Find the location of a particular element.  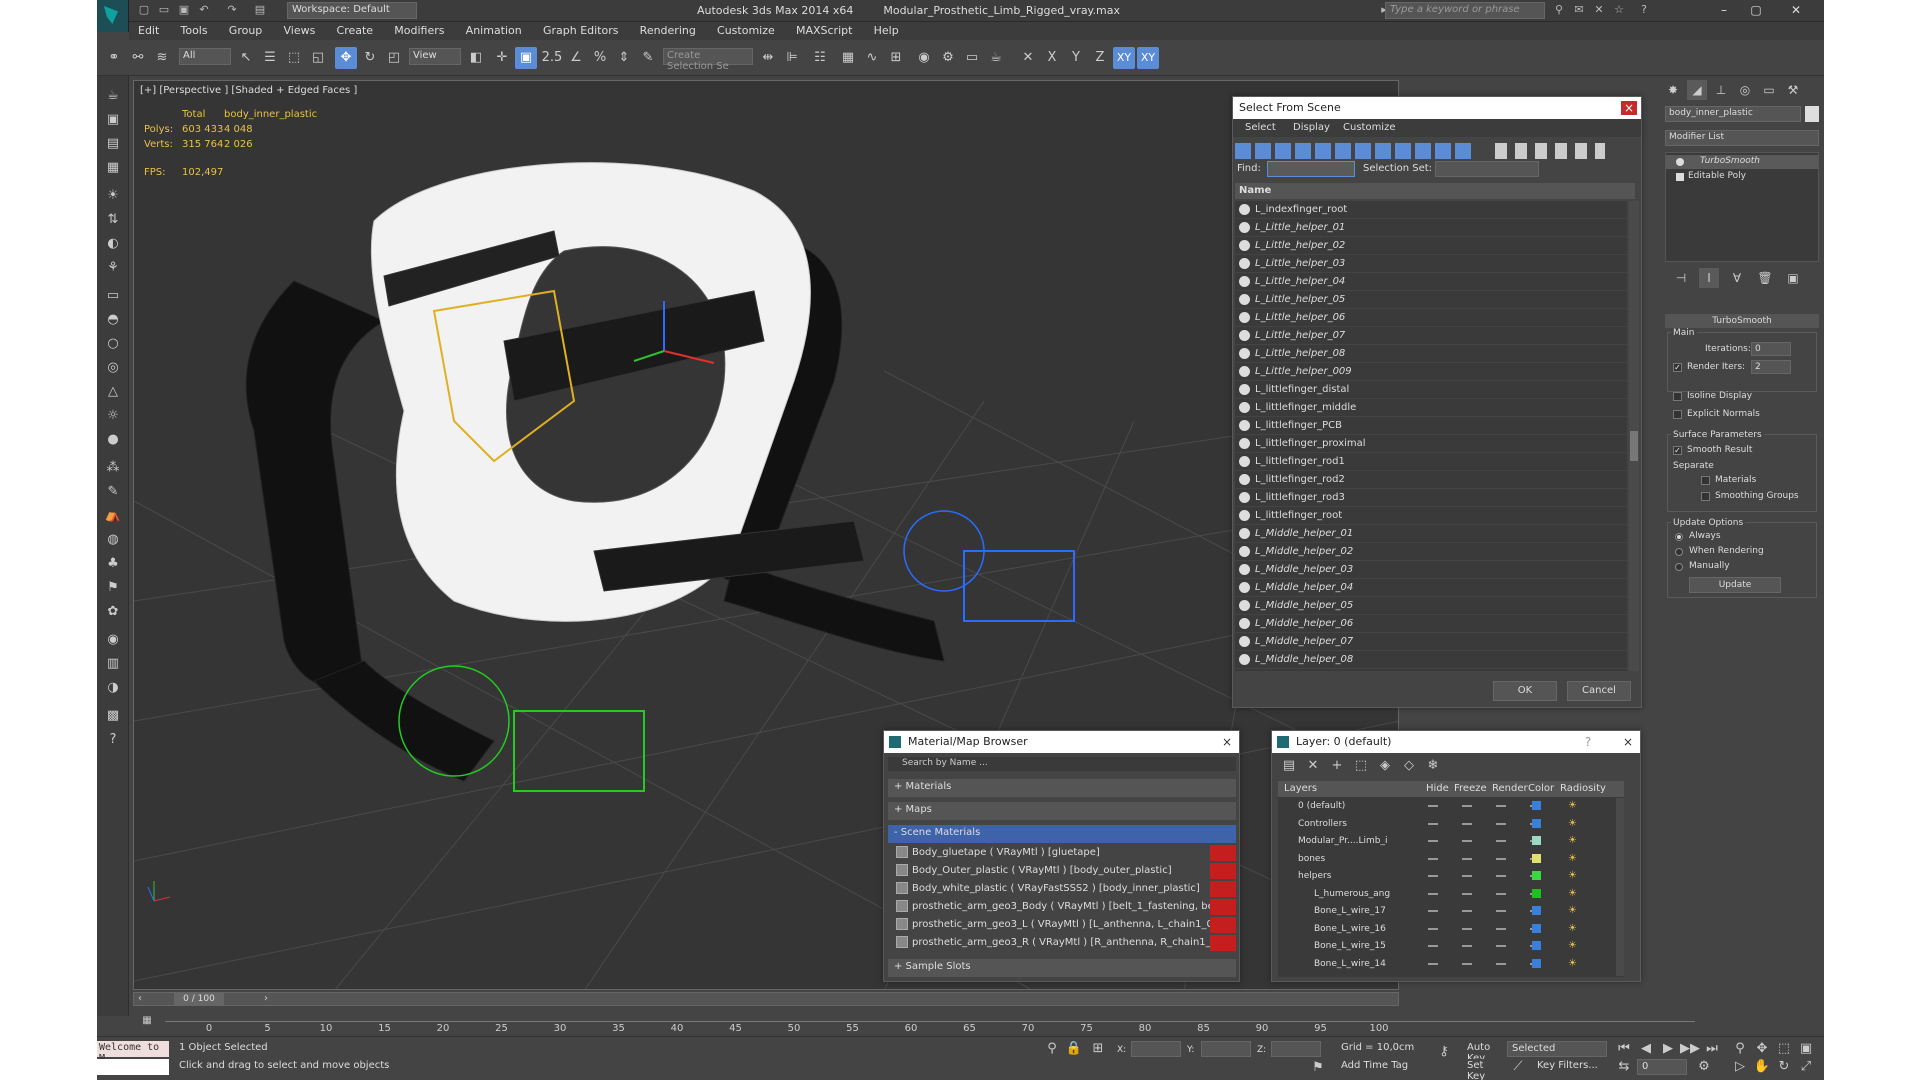

panel-icon: ▤ is located at coordinates (113, 144).